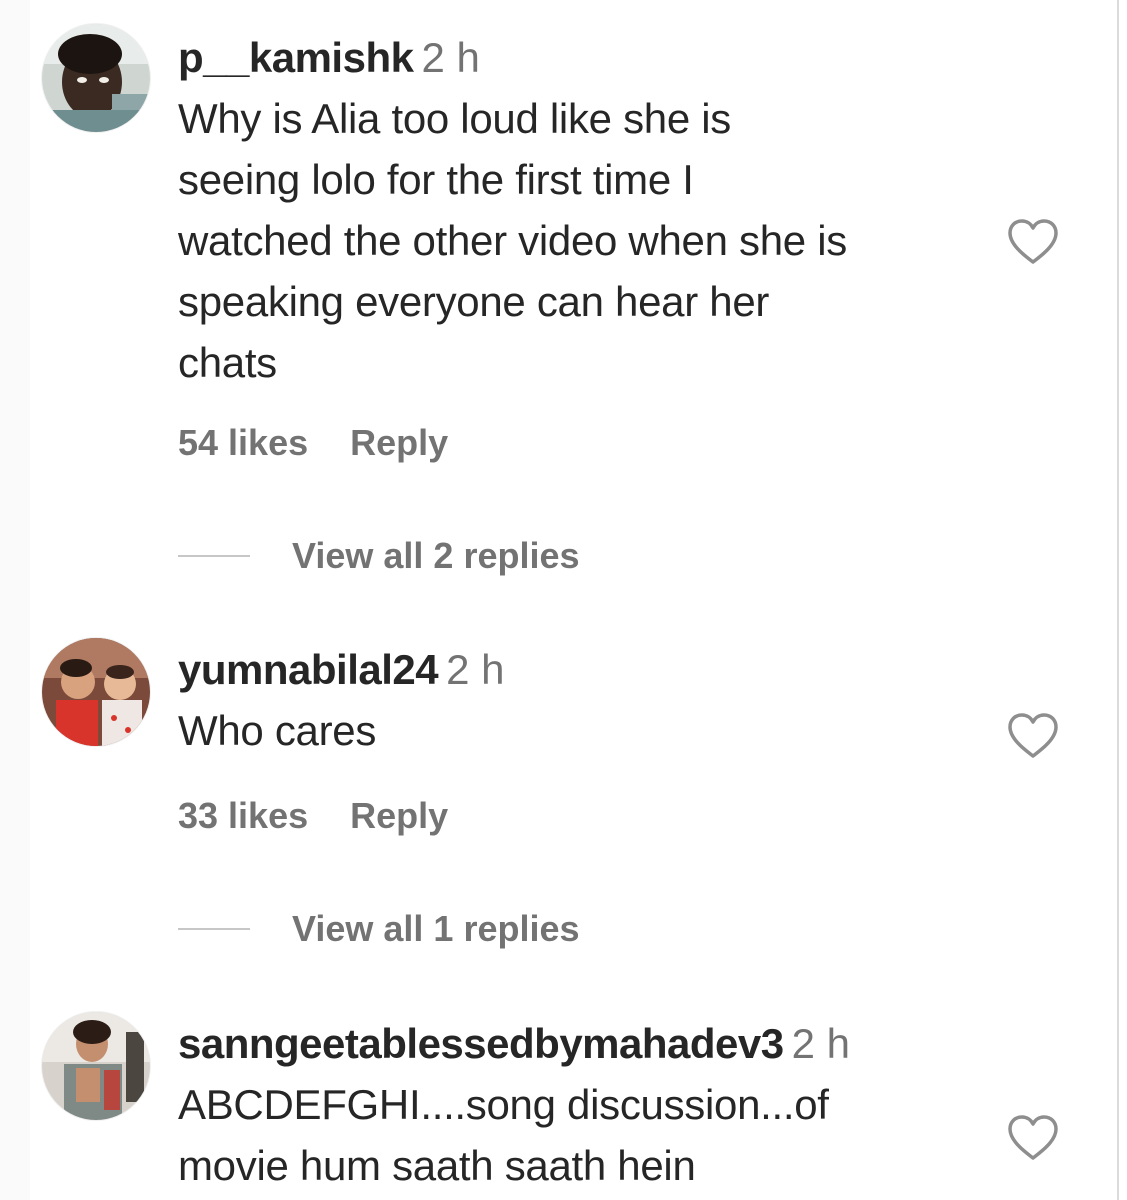 The height and width of the screenshot is (1200, 1127). I want to click on view-replies-label: View all 2 replies, so click(436, 555).